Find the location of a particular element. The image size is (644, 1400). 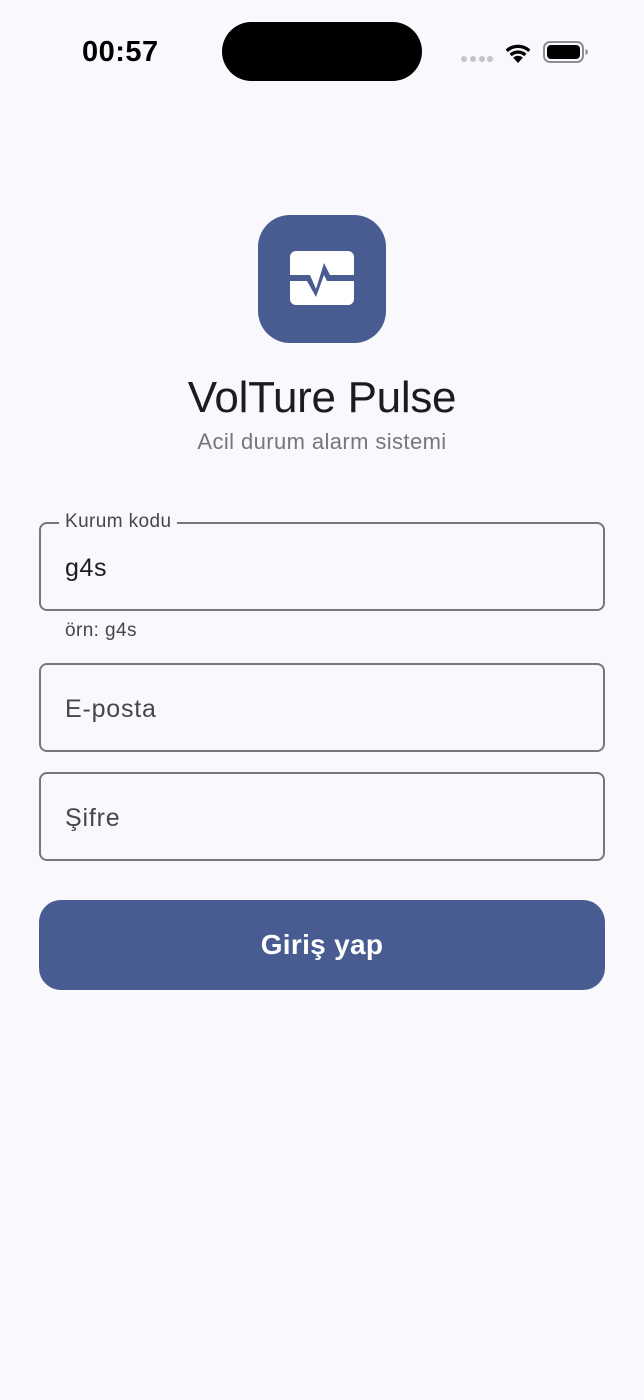

login-button: Giriş yap is located at coordinates (322, 945).